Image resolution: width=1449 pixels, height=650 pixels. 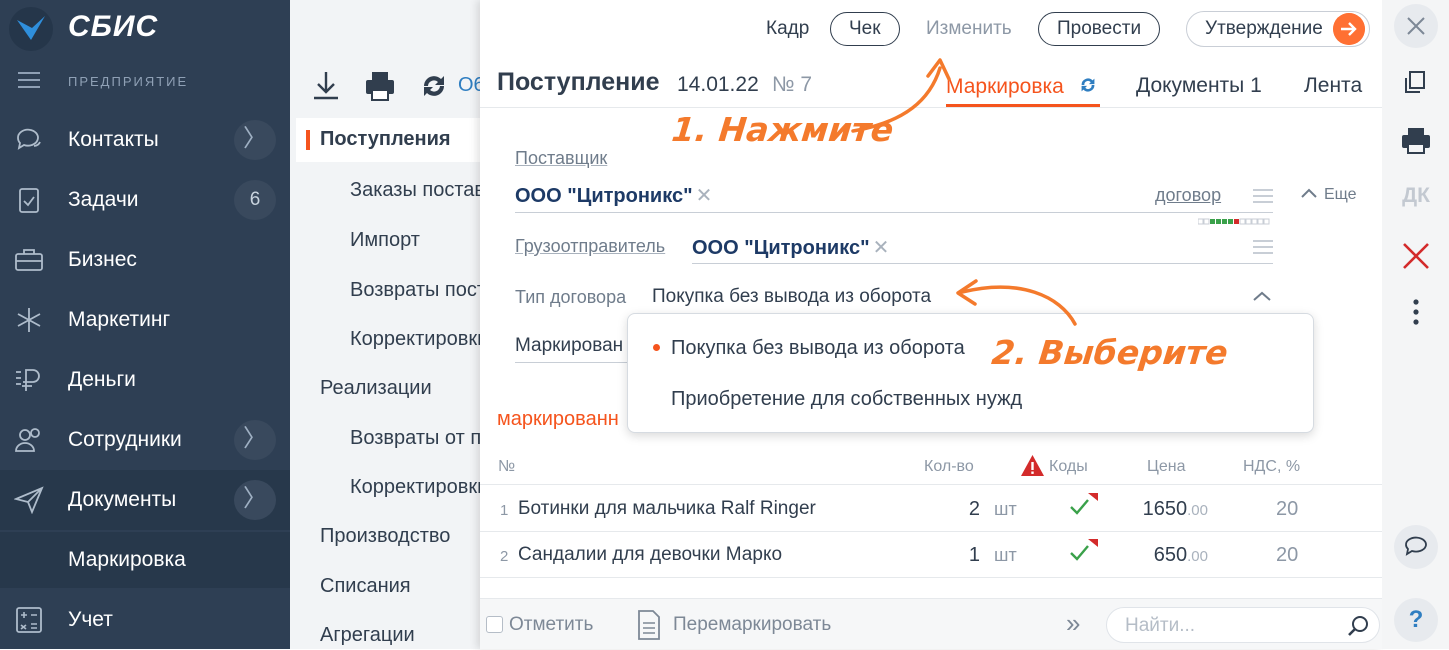 I want to click on chat-button, so click(x=1416, y=547).